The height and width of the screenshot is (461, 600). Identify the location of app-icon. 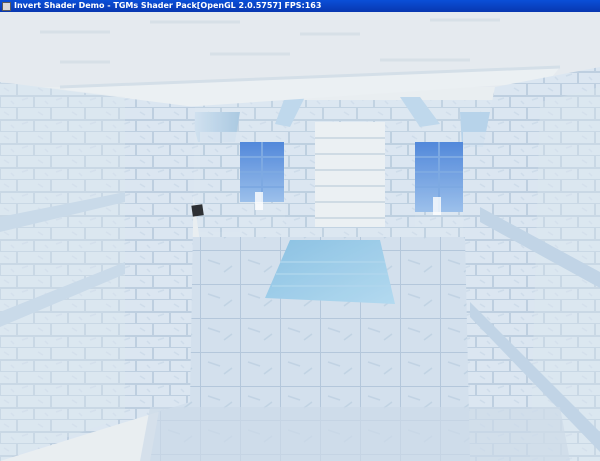
(6, 6).